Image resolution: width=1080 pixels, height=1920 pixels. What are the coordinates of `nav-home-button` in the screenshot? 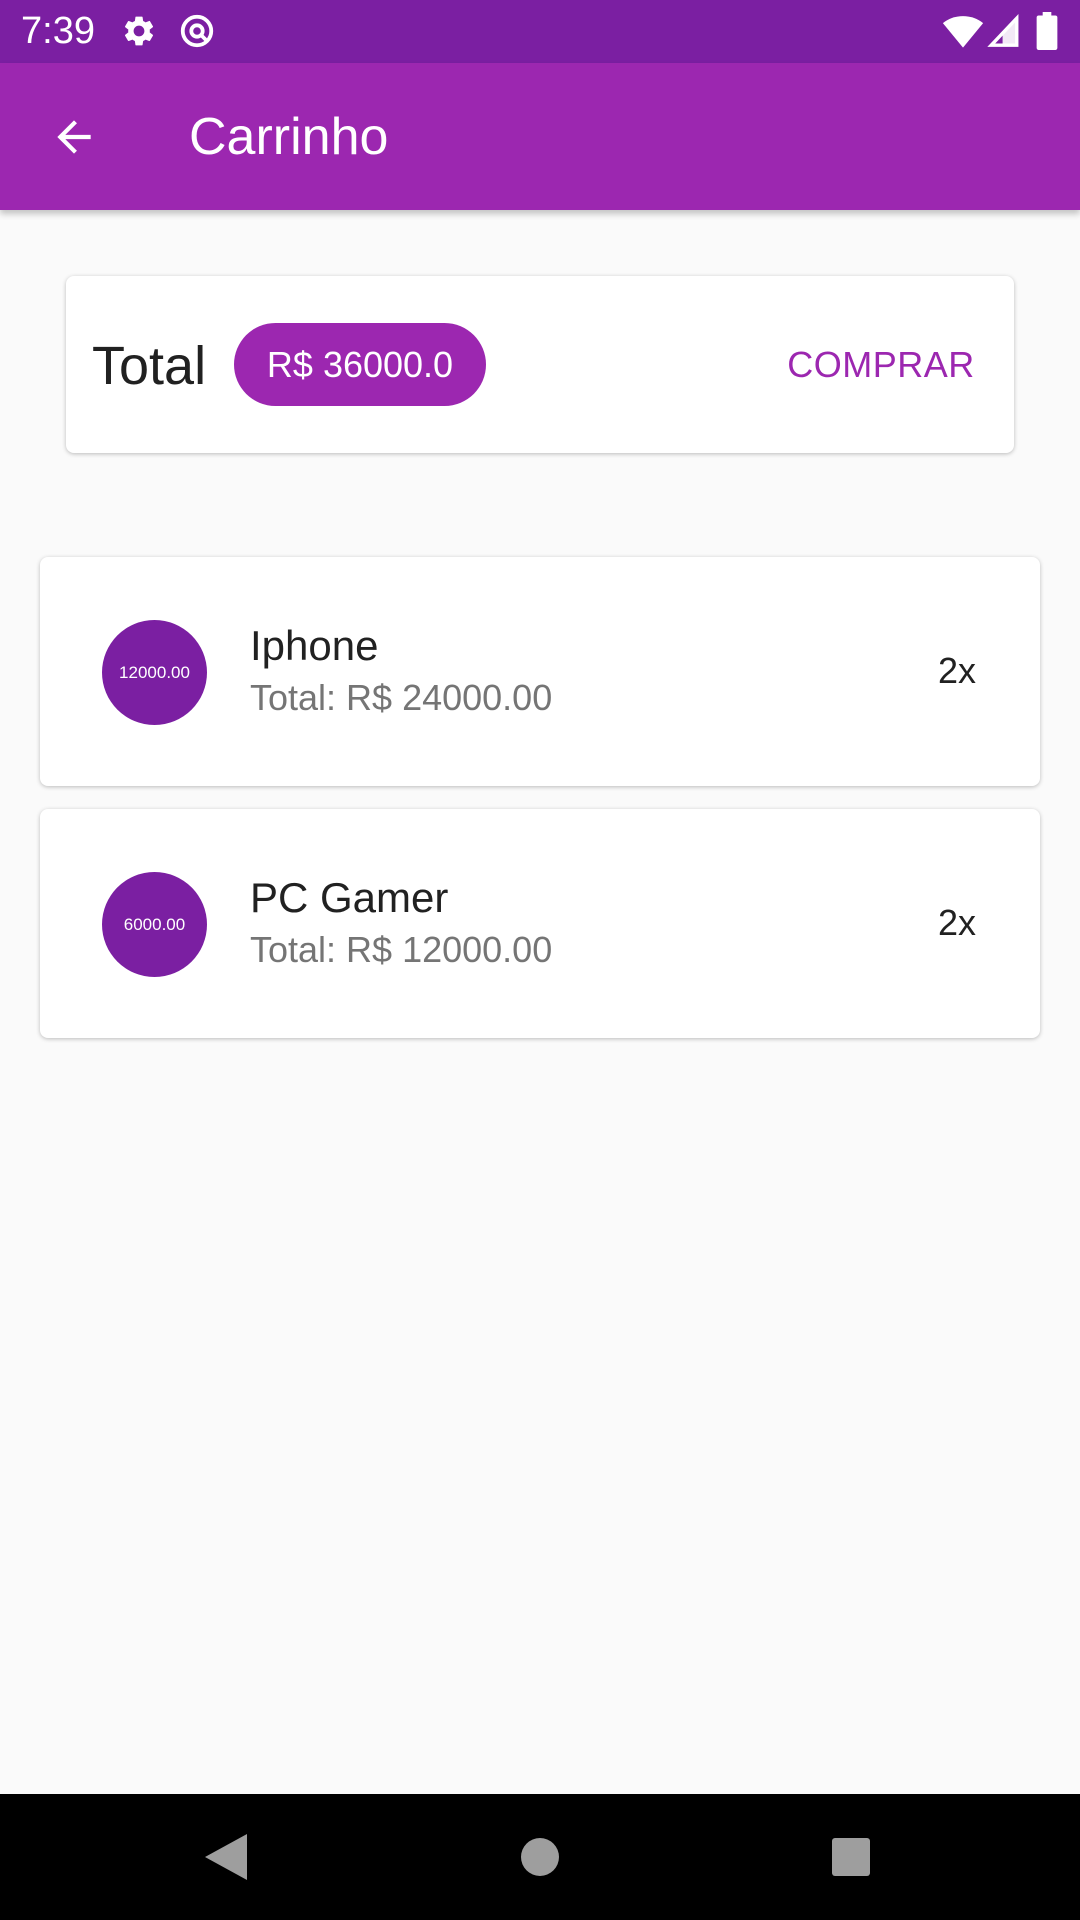 It's located at (540, 1857).